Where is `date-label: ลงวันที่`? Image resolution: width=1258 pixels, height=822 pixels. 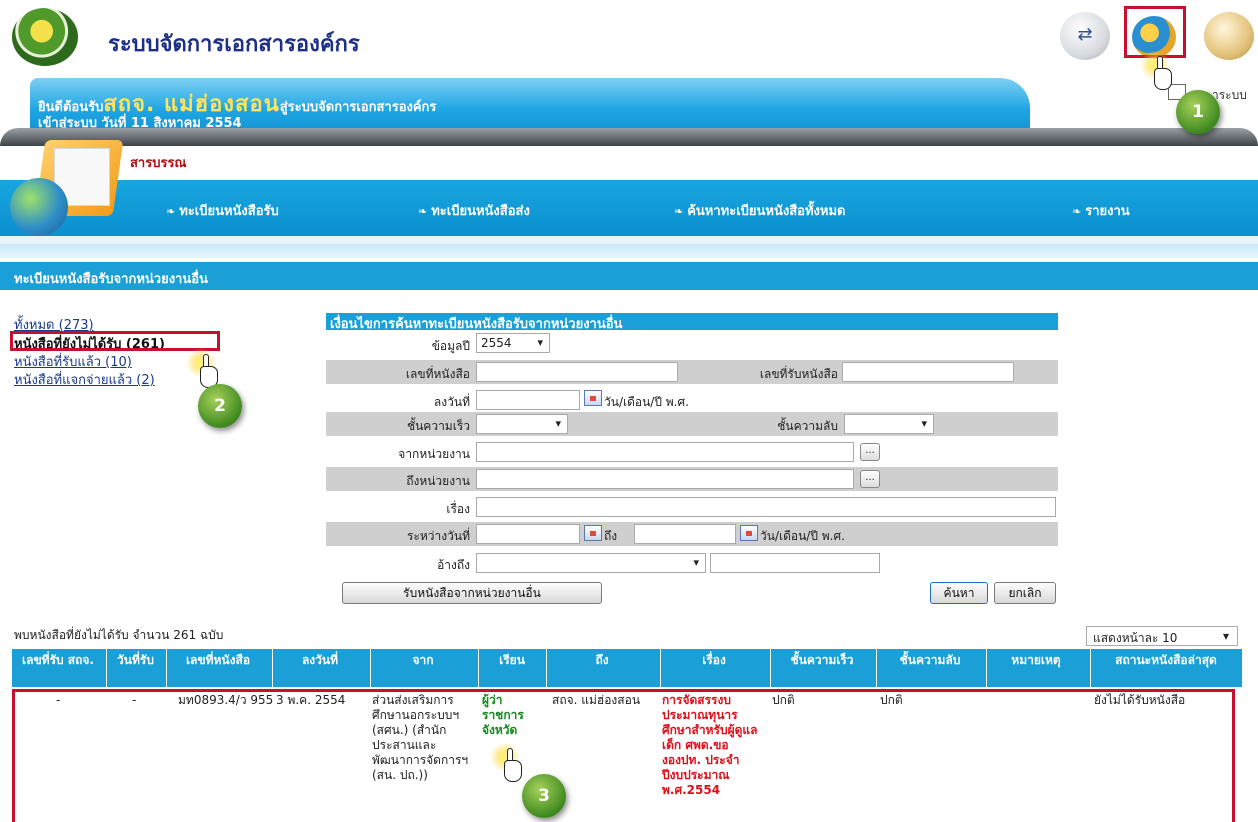 date-label: ลงวันที่ is located at coordinates (451, 402).